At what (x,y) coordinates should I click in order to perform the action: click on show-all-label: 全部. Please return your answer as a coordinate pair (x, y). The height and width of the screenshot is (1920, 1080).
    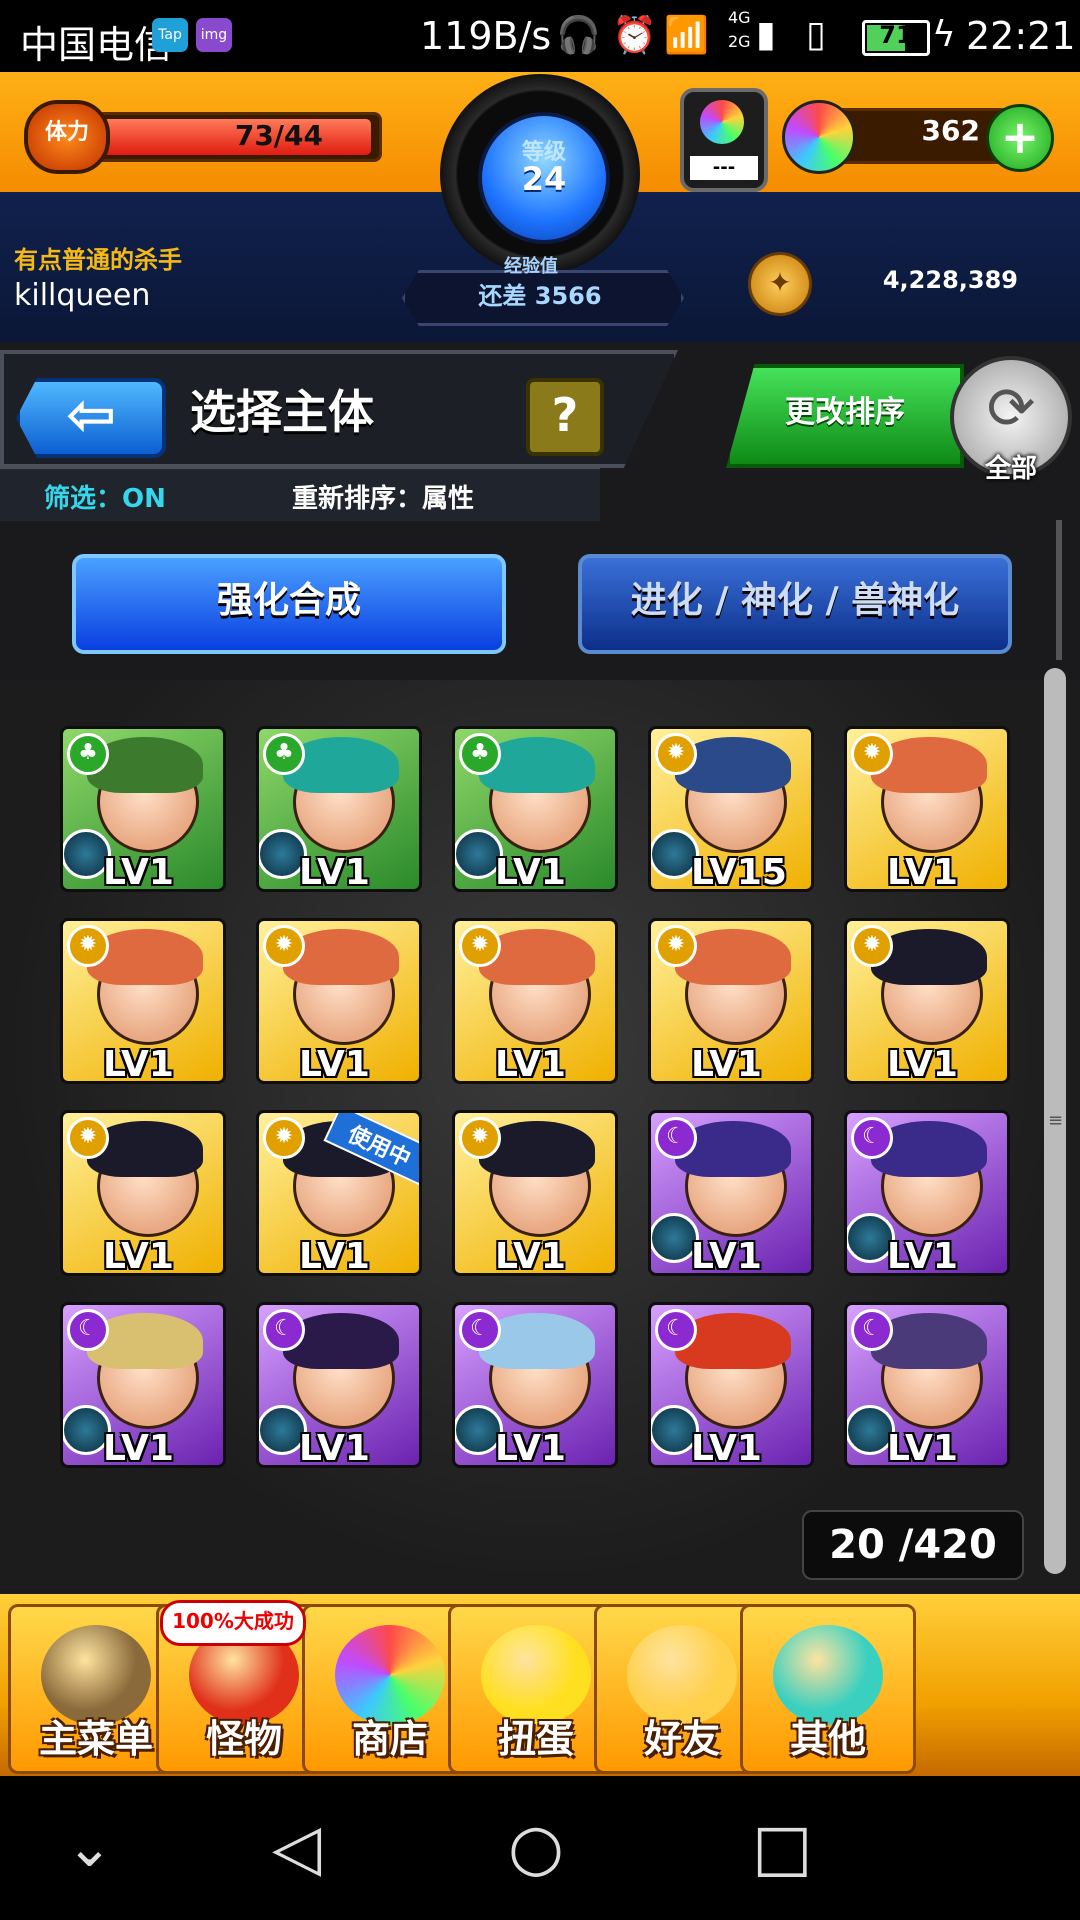
    Looking at the image, I should click on (1010, 469).